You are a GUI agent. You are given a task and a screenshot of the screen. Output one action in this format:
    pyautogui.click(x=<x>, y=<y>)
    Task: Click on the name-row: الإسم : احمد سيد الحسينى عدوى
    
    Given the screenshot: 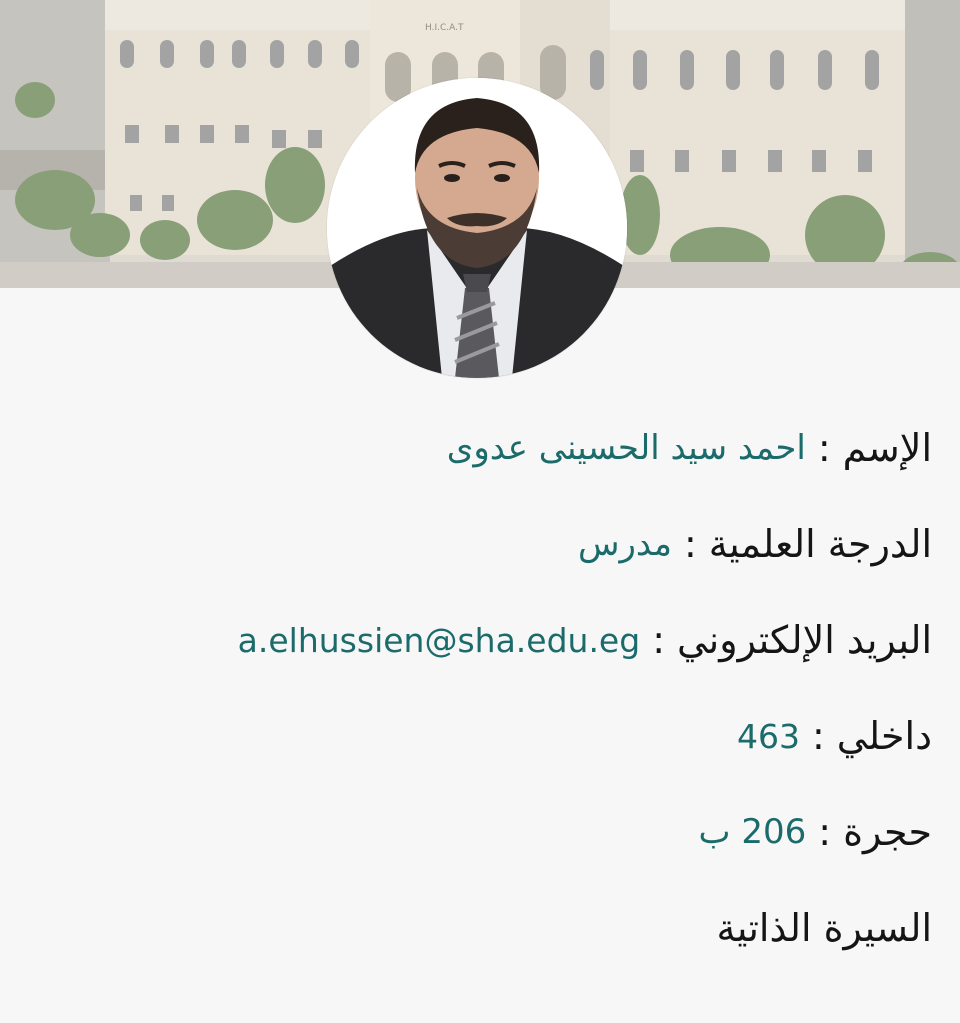 What is the action you would take?
    pyautogui.click(x=482, y=448)
    